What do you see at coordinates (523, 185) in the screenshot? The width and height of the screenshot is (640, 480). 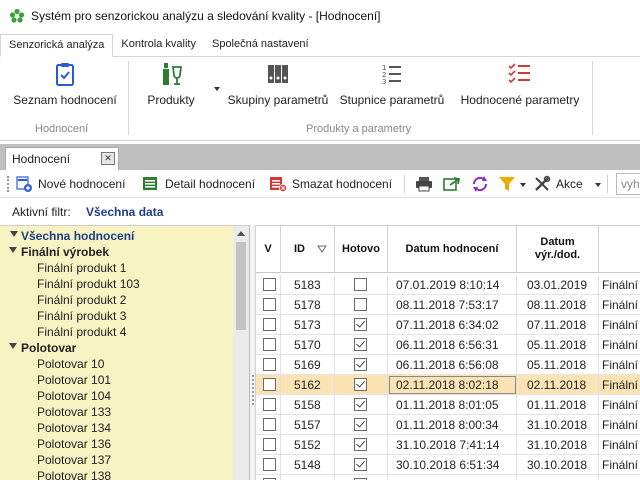 I see `filter-dropdown-arrow-icon` at bounding box center [523, 185].